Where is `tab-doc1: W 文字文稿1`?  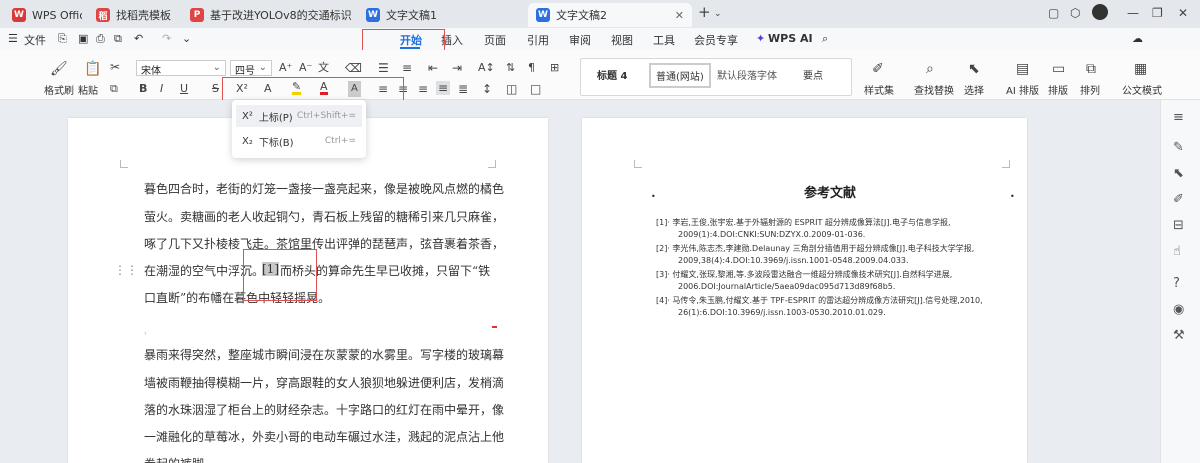
tab-doc1: W 文字文稿1 is located at coordinates (440, 15).